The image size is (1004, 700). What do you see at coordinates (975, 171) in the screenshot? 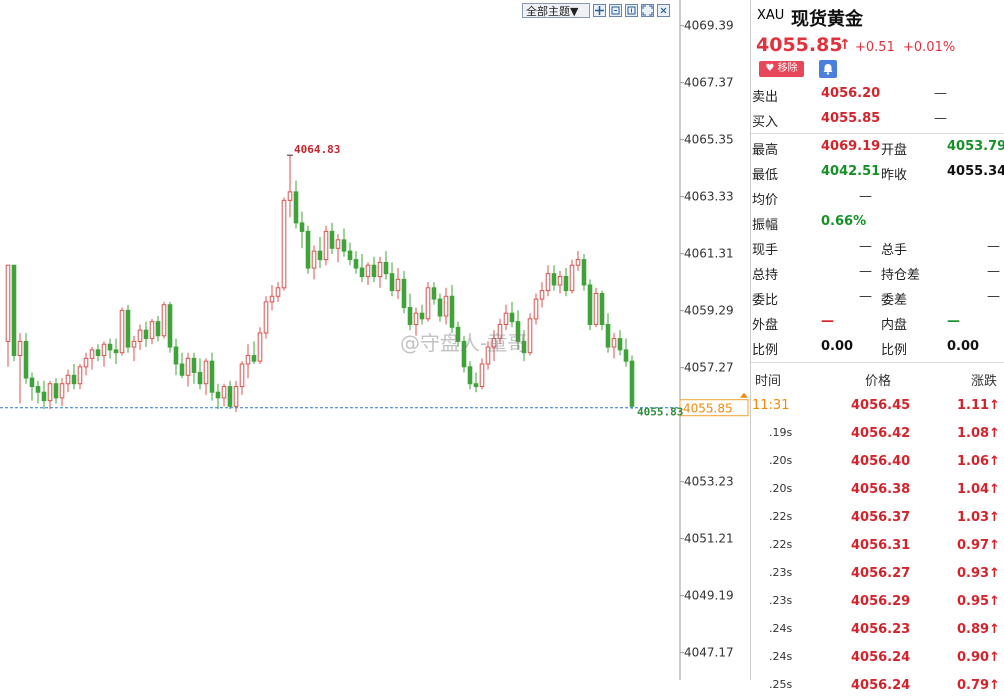
I see `stat-value-2: 4055.34` at bounding box center [975, 171].